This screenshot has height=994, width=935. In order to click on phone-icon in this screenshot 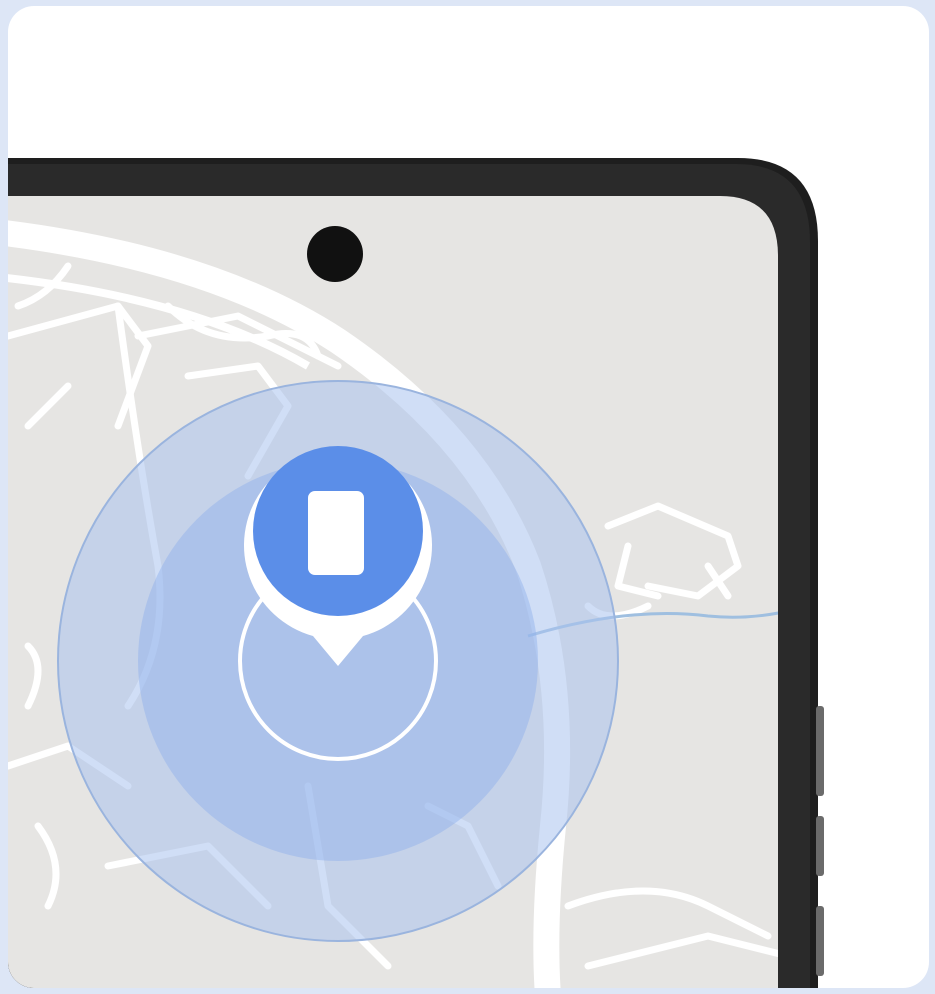, I will do `click(336, 533)`.